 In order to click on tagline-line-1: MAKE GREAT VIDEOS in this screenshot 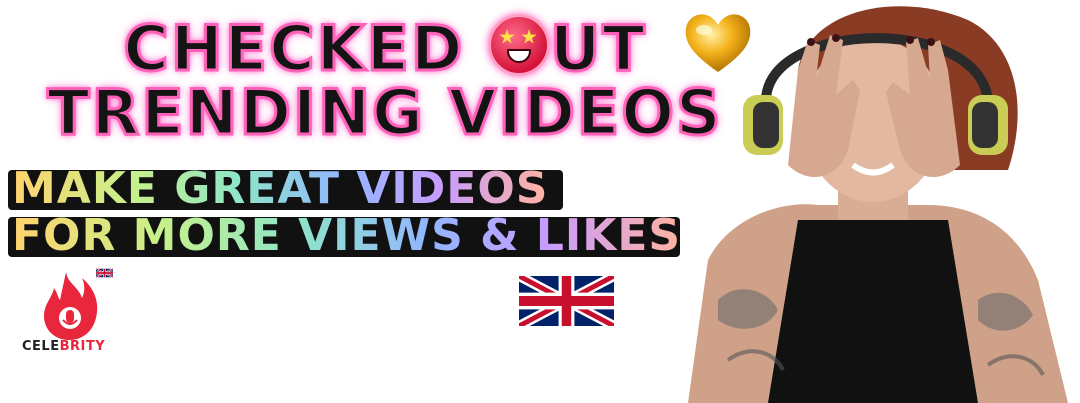, I will do `click(280, 188)`.